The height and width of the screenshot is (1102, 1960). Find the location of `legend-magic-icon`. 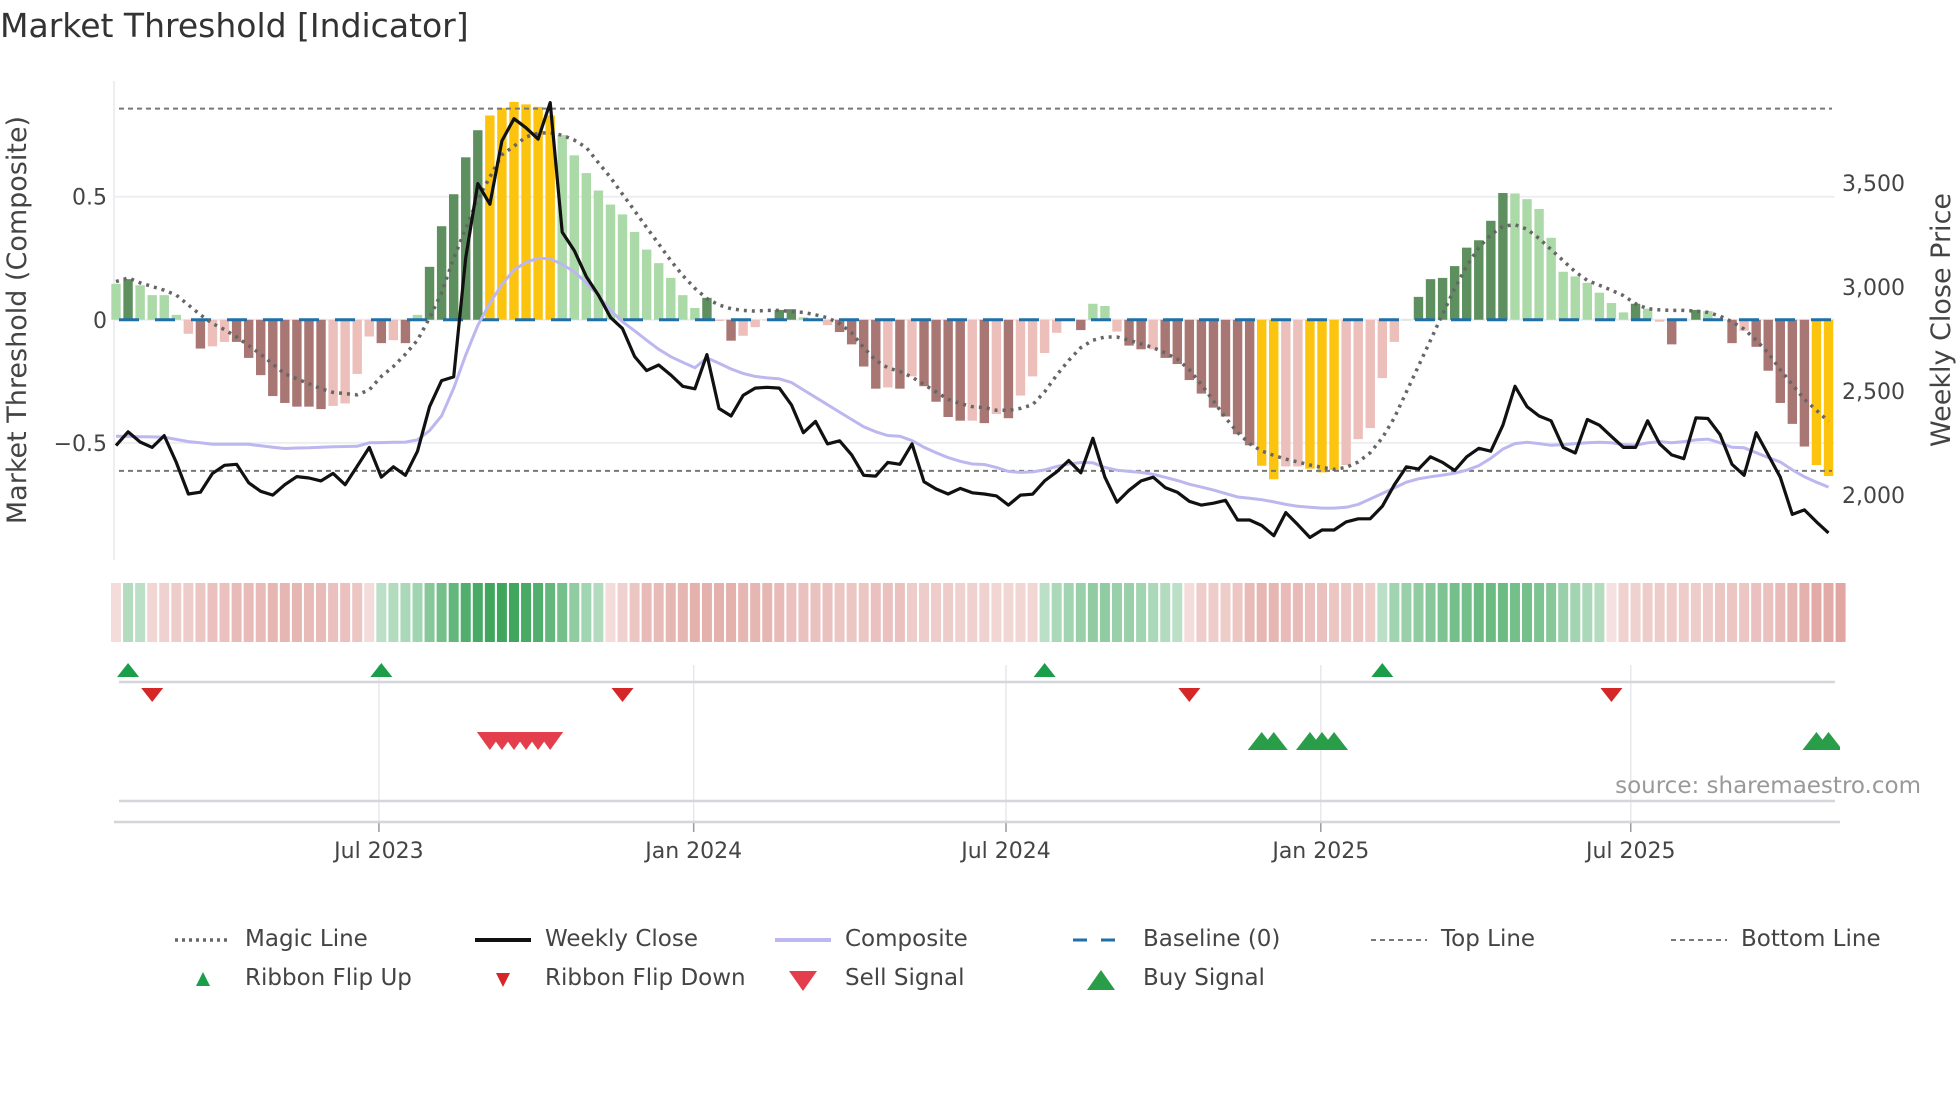

legend-magic-icon is located at coordinates (203, 940).